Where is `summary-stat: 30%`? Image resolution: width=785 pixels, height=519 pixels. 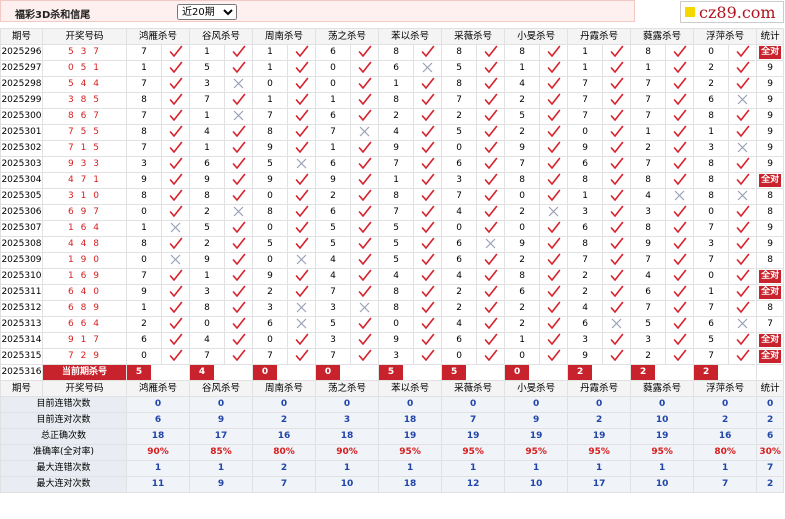 summary-stat: 30% is located at coordinates (770, 452).